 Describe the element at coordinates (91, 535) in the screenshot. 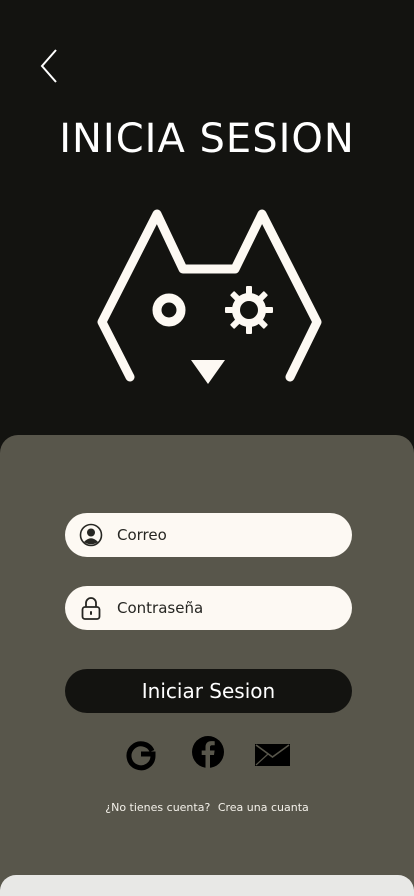

I see `user-circle-icon` at that location.